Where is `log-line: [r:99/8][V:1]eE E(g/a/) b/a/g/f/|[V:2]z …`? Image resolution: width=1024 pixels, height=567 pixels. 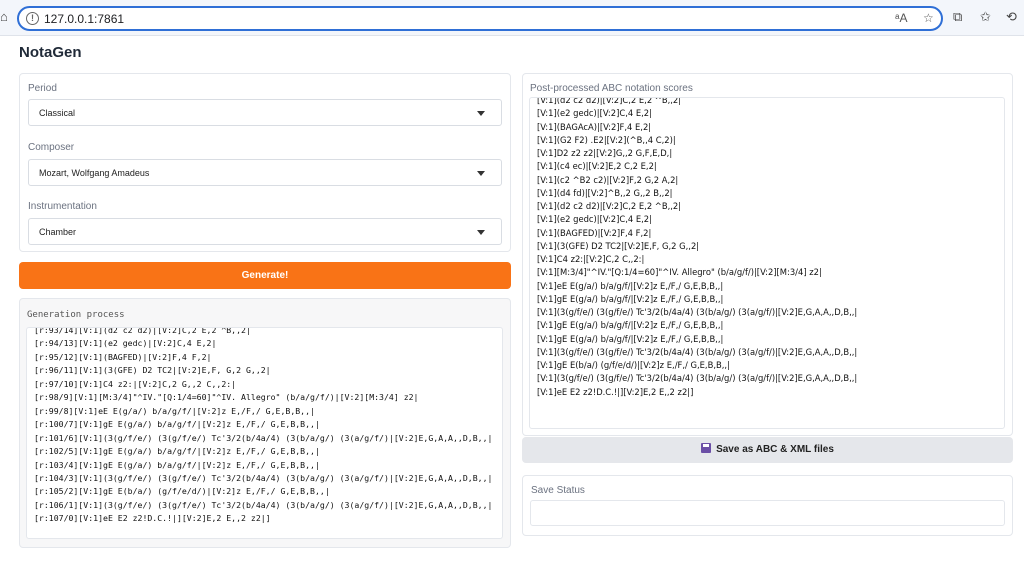 log-line: [r:99/8][V:1]eE E(g/a/) b/a/g/f/|[V:2]z … is located at coordinates (174, 410).